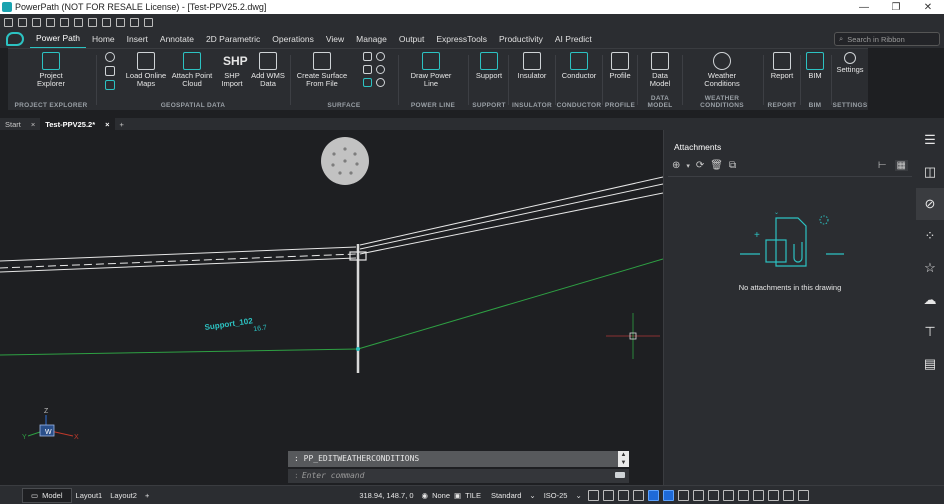 This screenshot has height=504, width=944. I want to click on undo-icon, so click(92, 22).